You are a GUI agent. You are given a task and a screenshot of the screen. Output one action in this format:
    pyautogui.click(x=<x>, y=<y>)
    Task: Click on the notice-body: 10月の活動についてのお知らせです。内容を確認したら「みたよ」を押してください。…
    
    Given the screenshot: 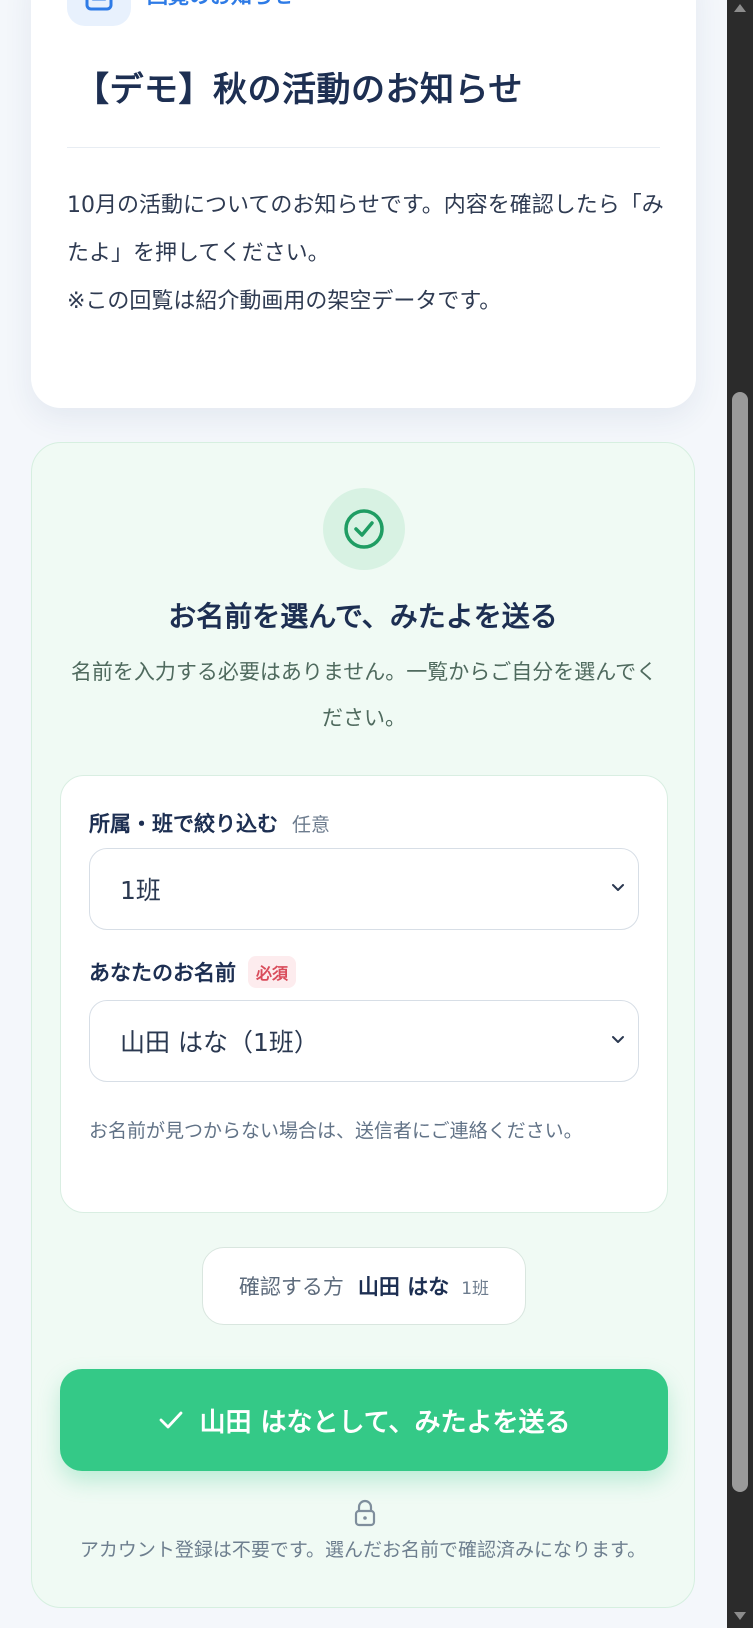 What is the action you would take?
    pyautogui.click(x=367, y=254)
    